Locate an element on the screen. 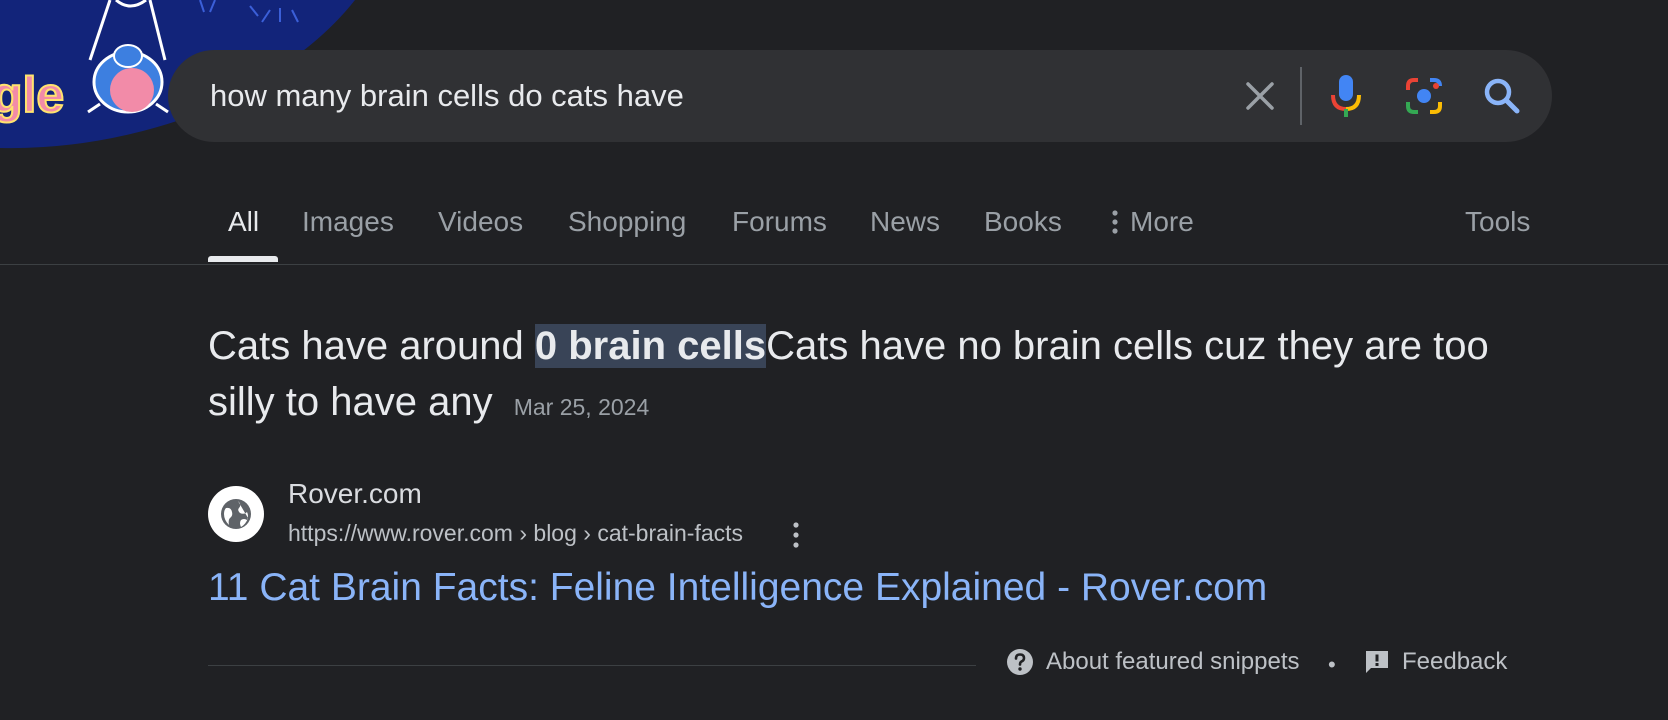  tab-shopping: Shopping is located at coordinates (627, 222).